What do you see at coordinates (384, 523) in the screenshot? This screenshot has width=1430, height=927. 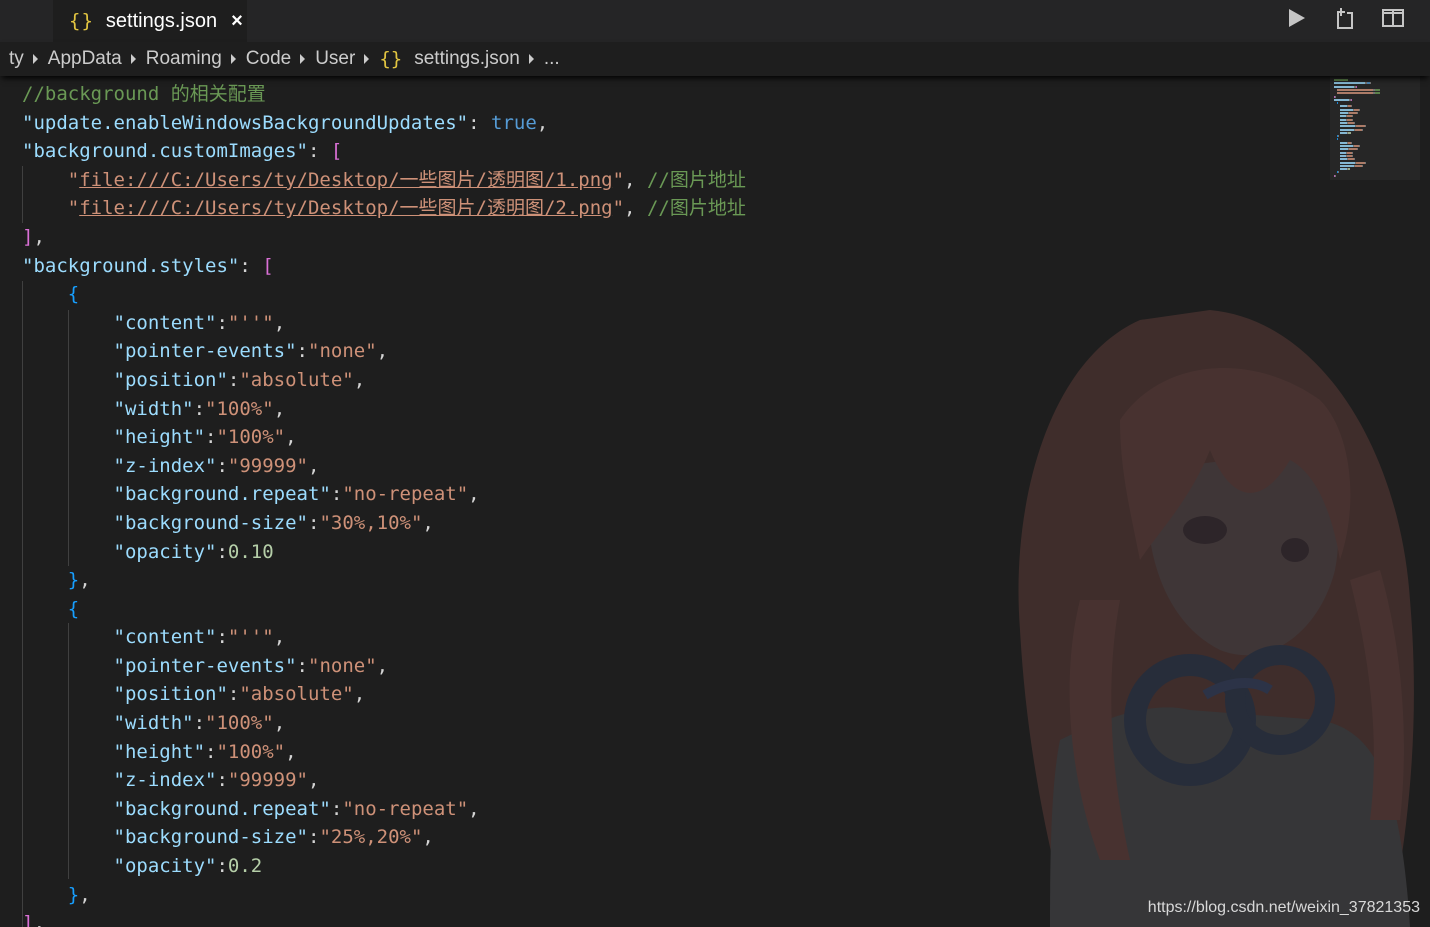 I see `code-line: "background-size":"30%,10%",` at bounding box center [384, 523].